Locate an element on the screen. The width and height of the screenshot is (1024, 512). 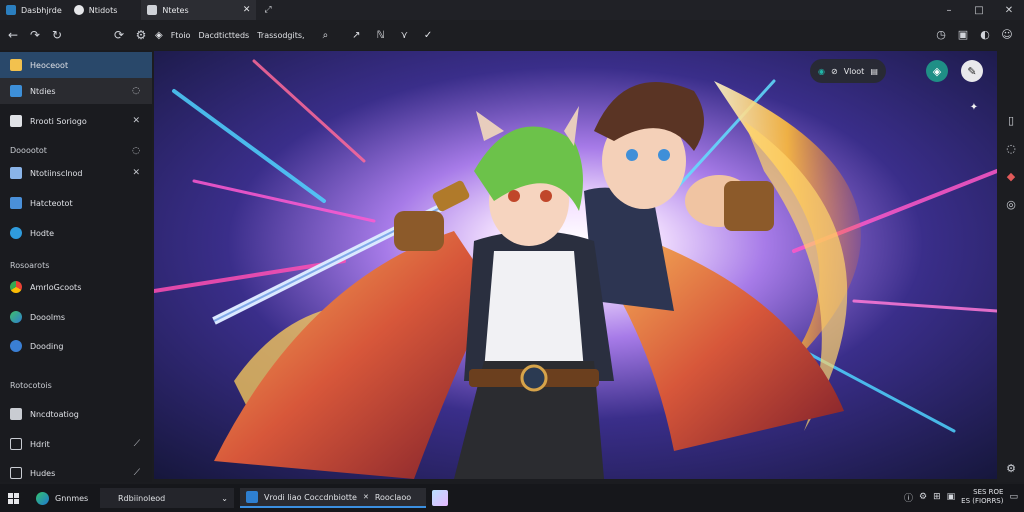
profile-icon: ☺ is located at coordinates (1007, 34).